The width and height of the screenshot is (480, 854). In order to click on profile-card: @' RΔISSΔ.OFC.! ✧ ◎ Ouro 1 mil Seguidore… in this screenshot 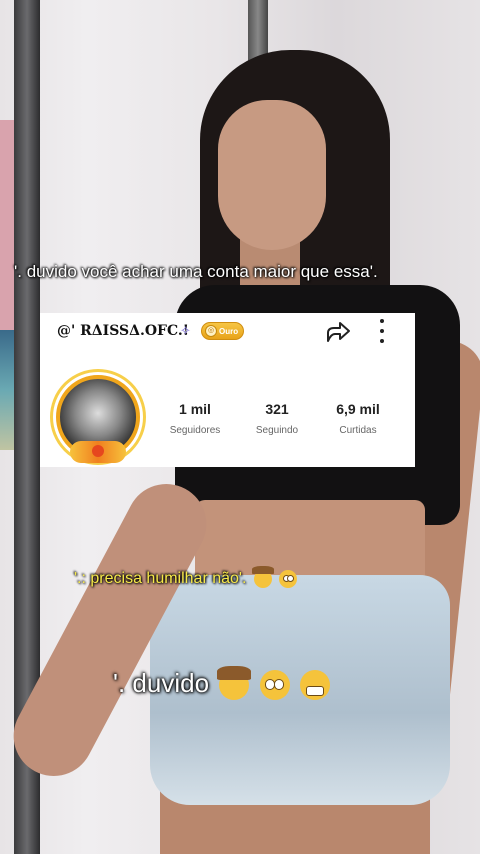, I will do `click(227, 390)`.